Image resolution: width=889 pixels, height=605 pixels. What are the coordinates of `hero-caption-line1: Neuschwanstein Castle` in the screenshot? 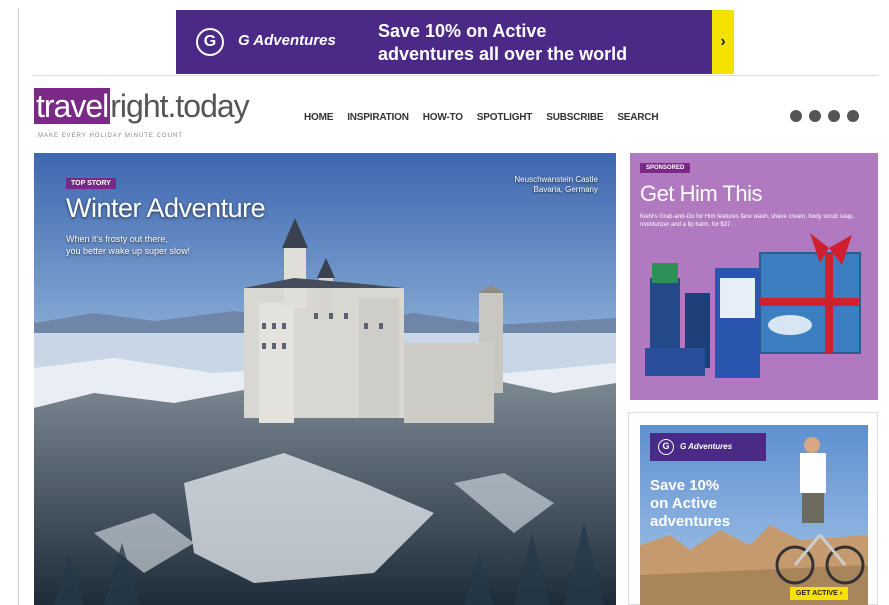 It's located at (556, 179).